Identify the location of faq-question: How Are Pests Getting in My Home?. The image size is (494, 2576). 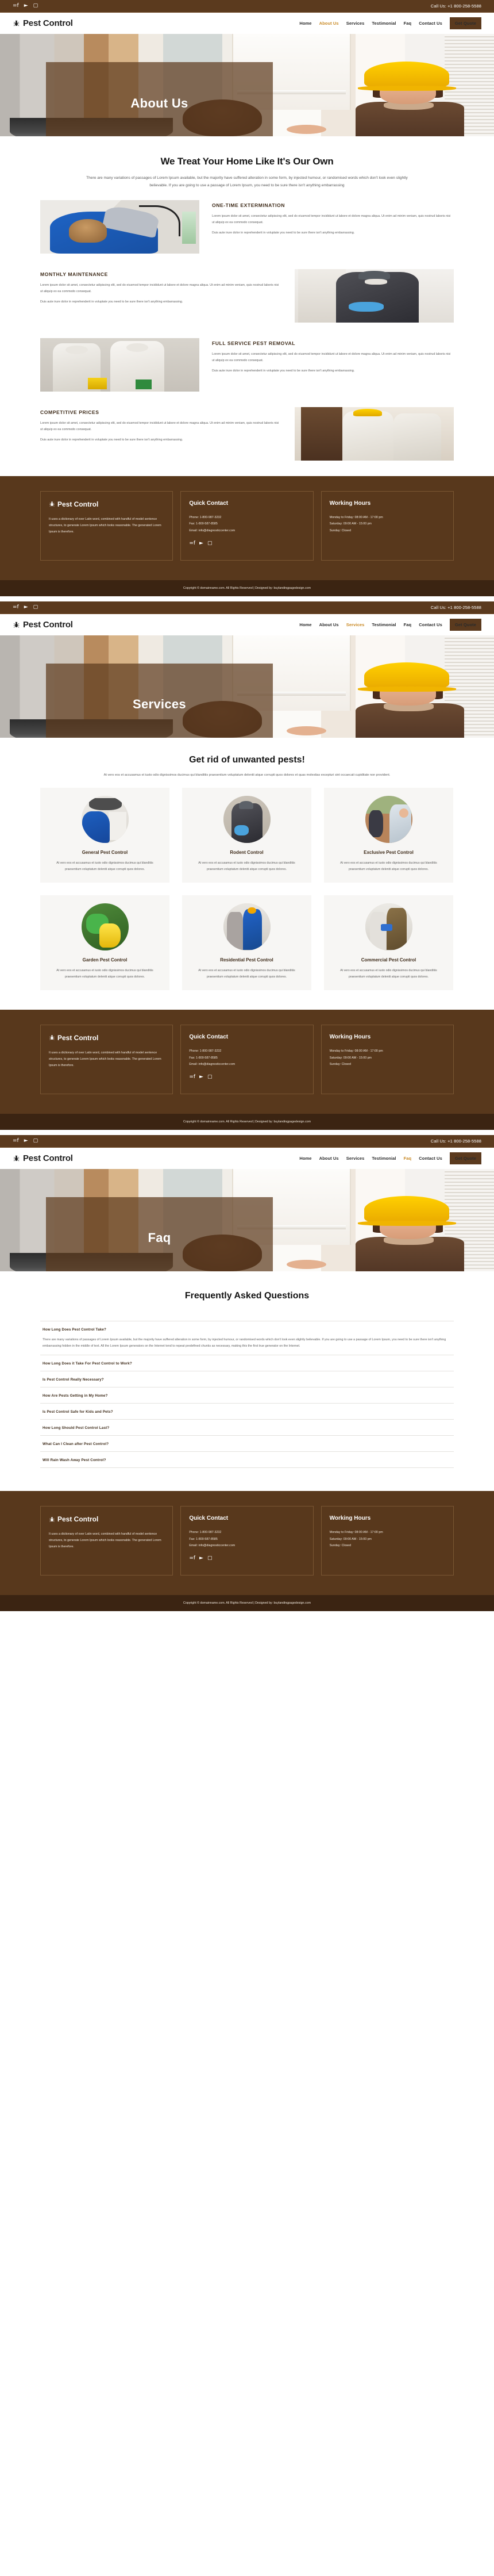
(247, 1396).